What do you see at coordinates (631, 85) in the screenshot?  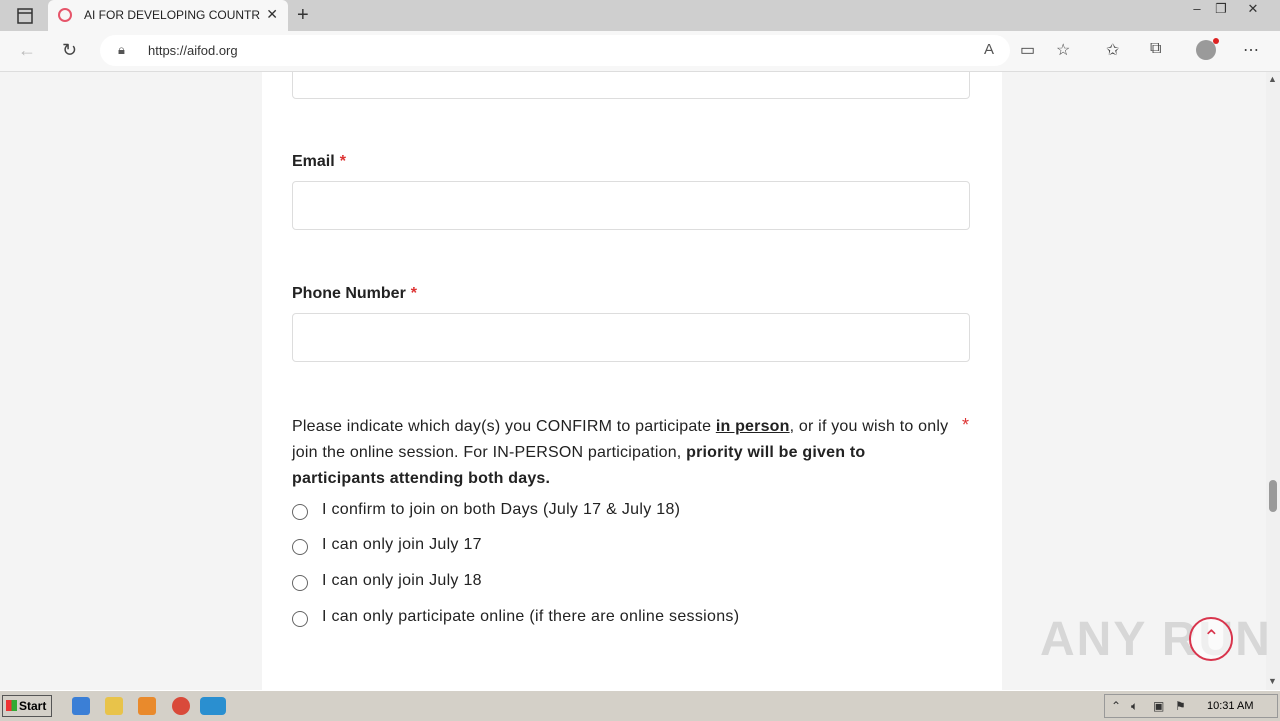 I see `previous-field-input` at bounding box center [631, 85].